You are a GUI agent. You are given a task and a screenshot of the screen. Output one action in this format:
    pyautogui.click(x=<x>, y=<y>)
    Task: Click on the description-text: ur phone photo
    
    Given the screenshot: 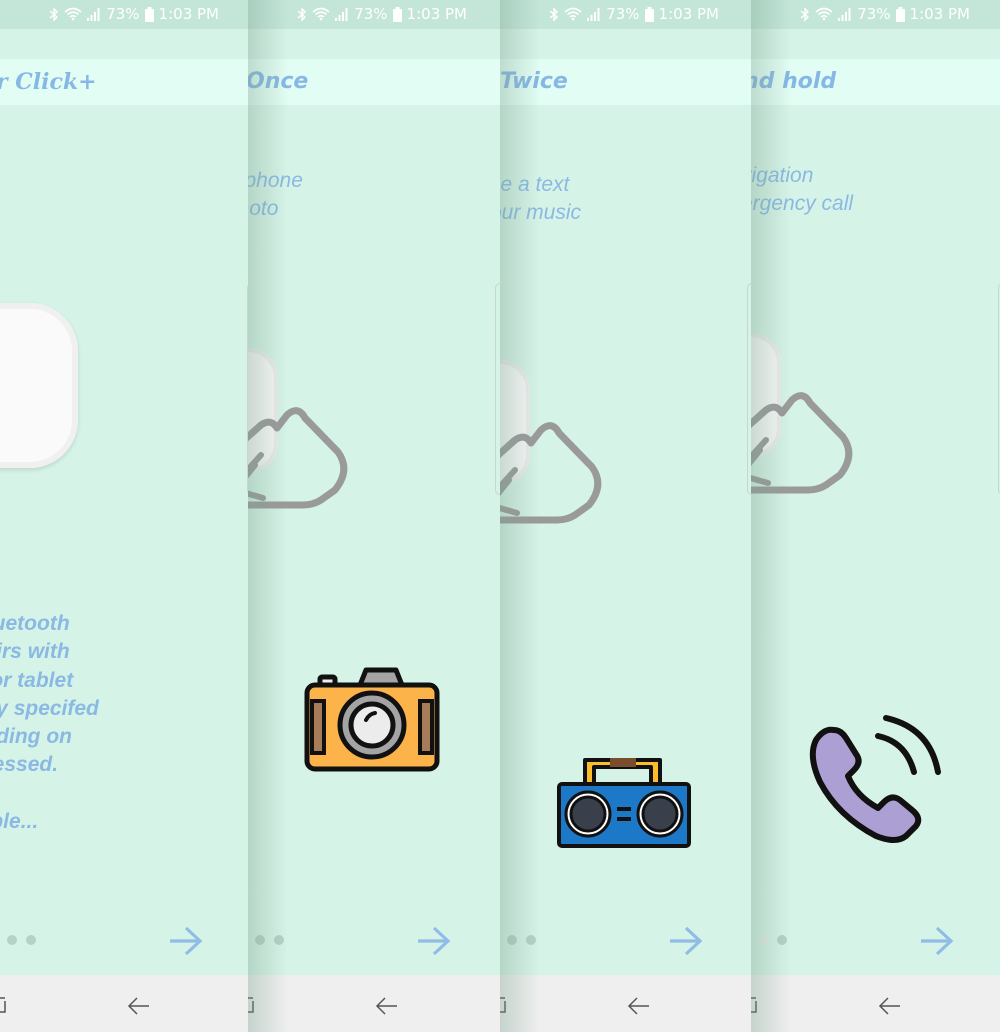 What is the action you would take?
    pyautogui.click(x=275, y=194)
    